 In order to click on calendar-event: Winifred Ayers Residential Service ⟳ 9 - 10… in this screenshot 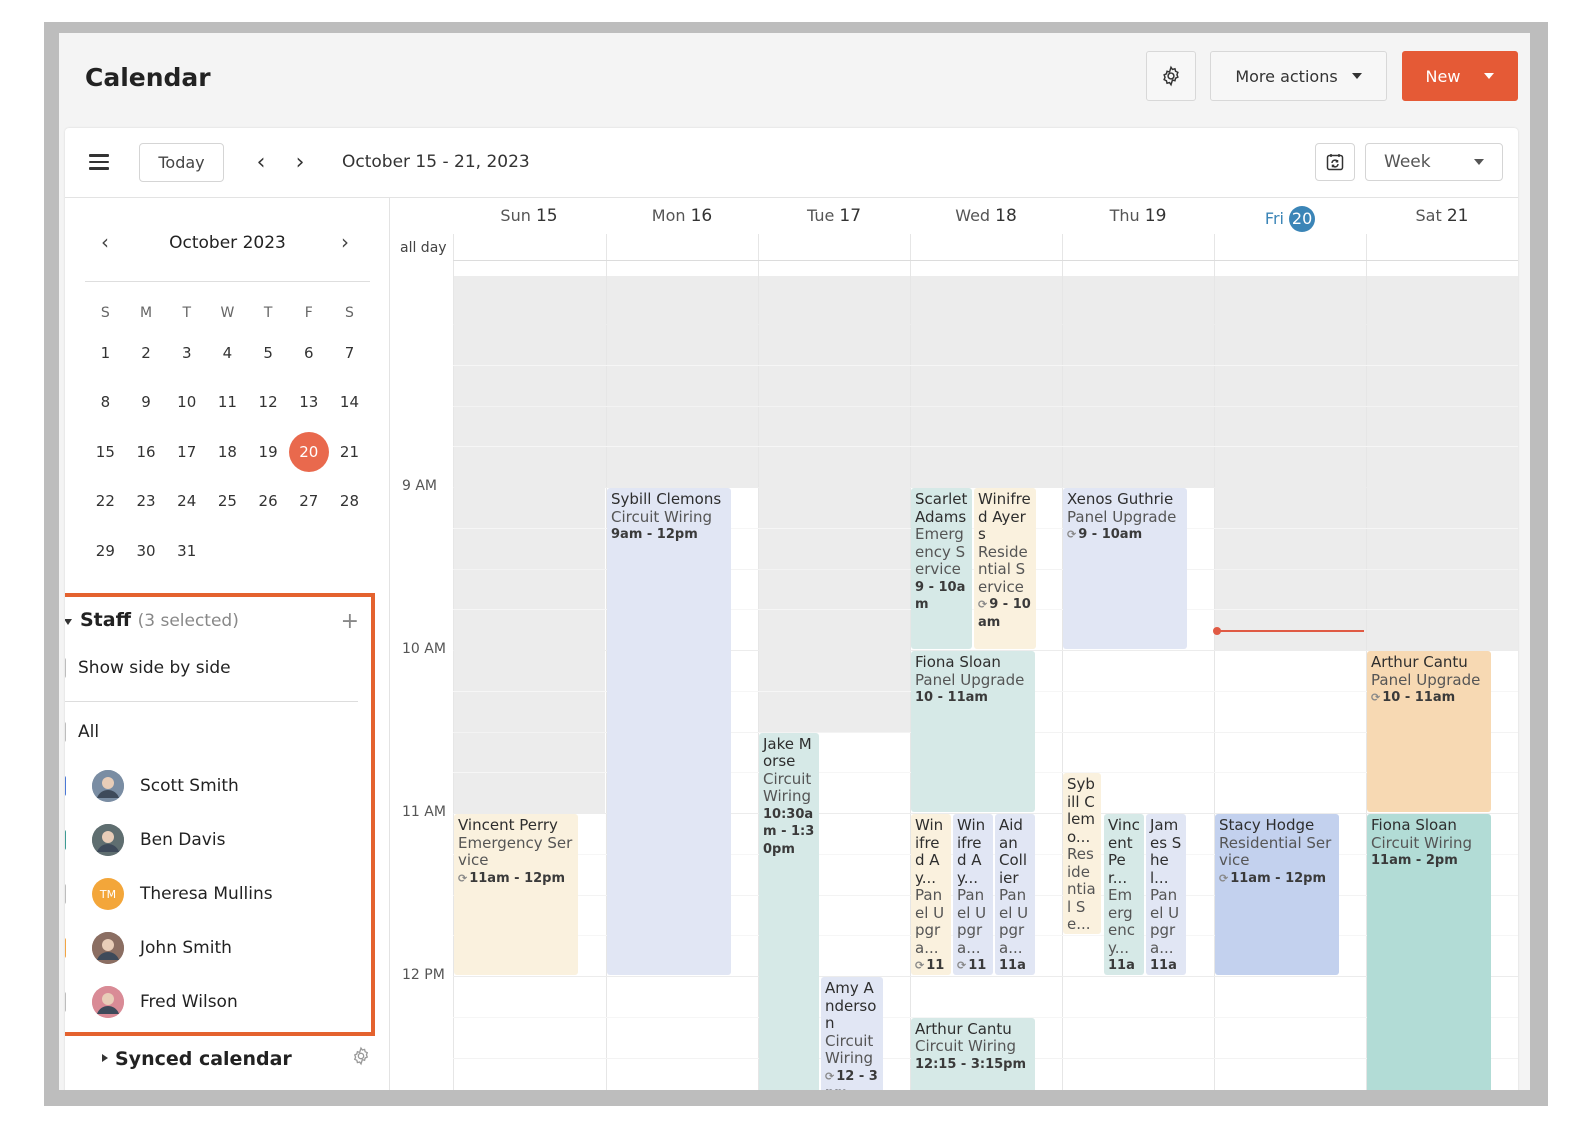, I will do `click(1005, 568)`.